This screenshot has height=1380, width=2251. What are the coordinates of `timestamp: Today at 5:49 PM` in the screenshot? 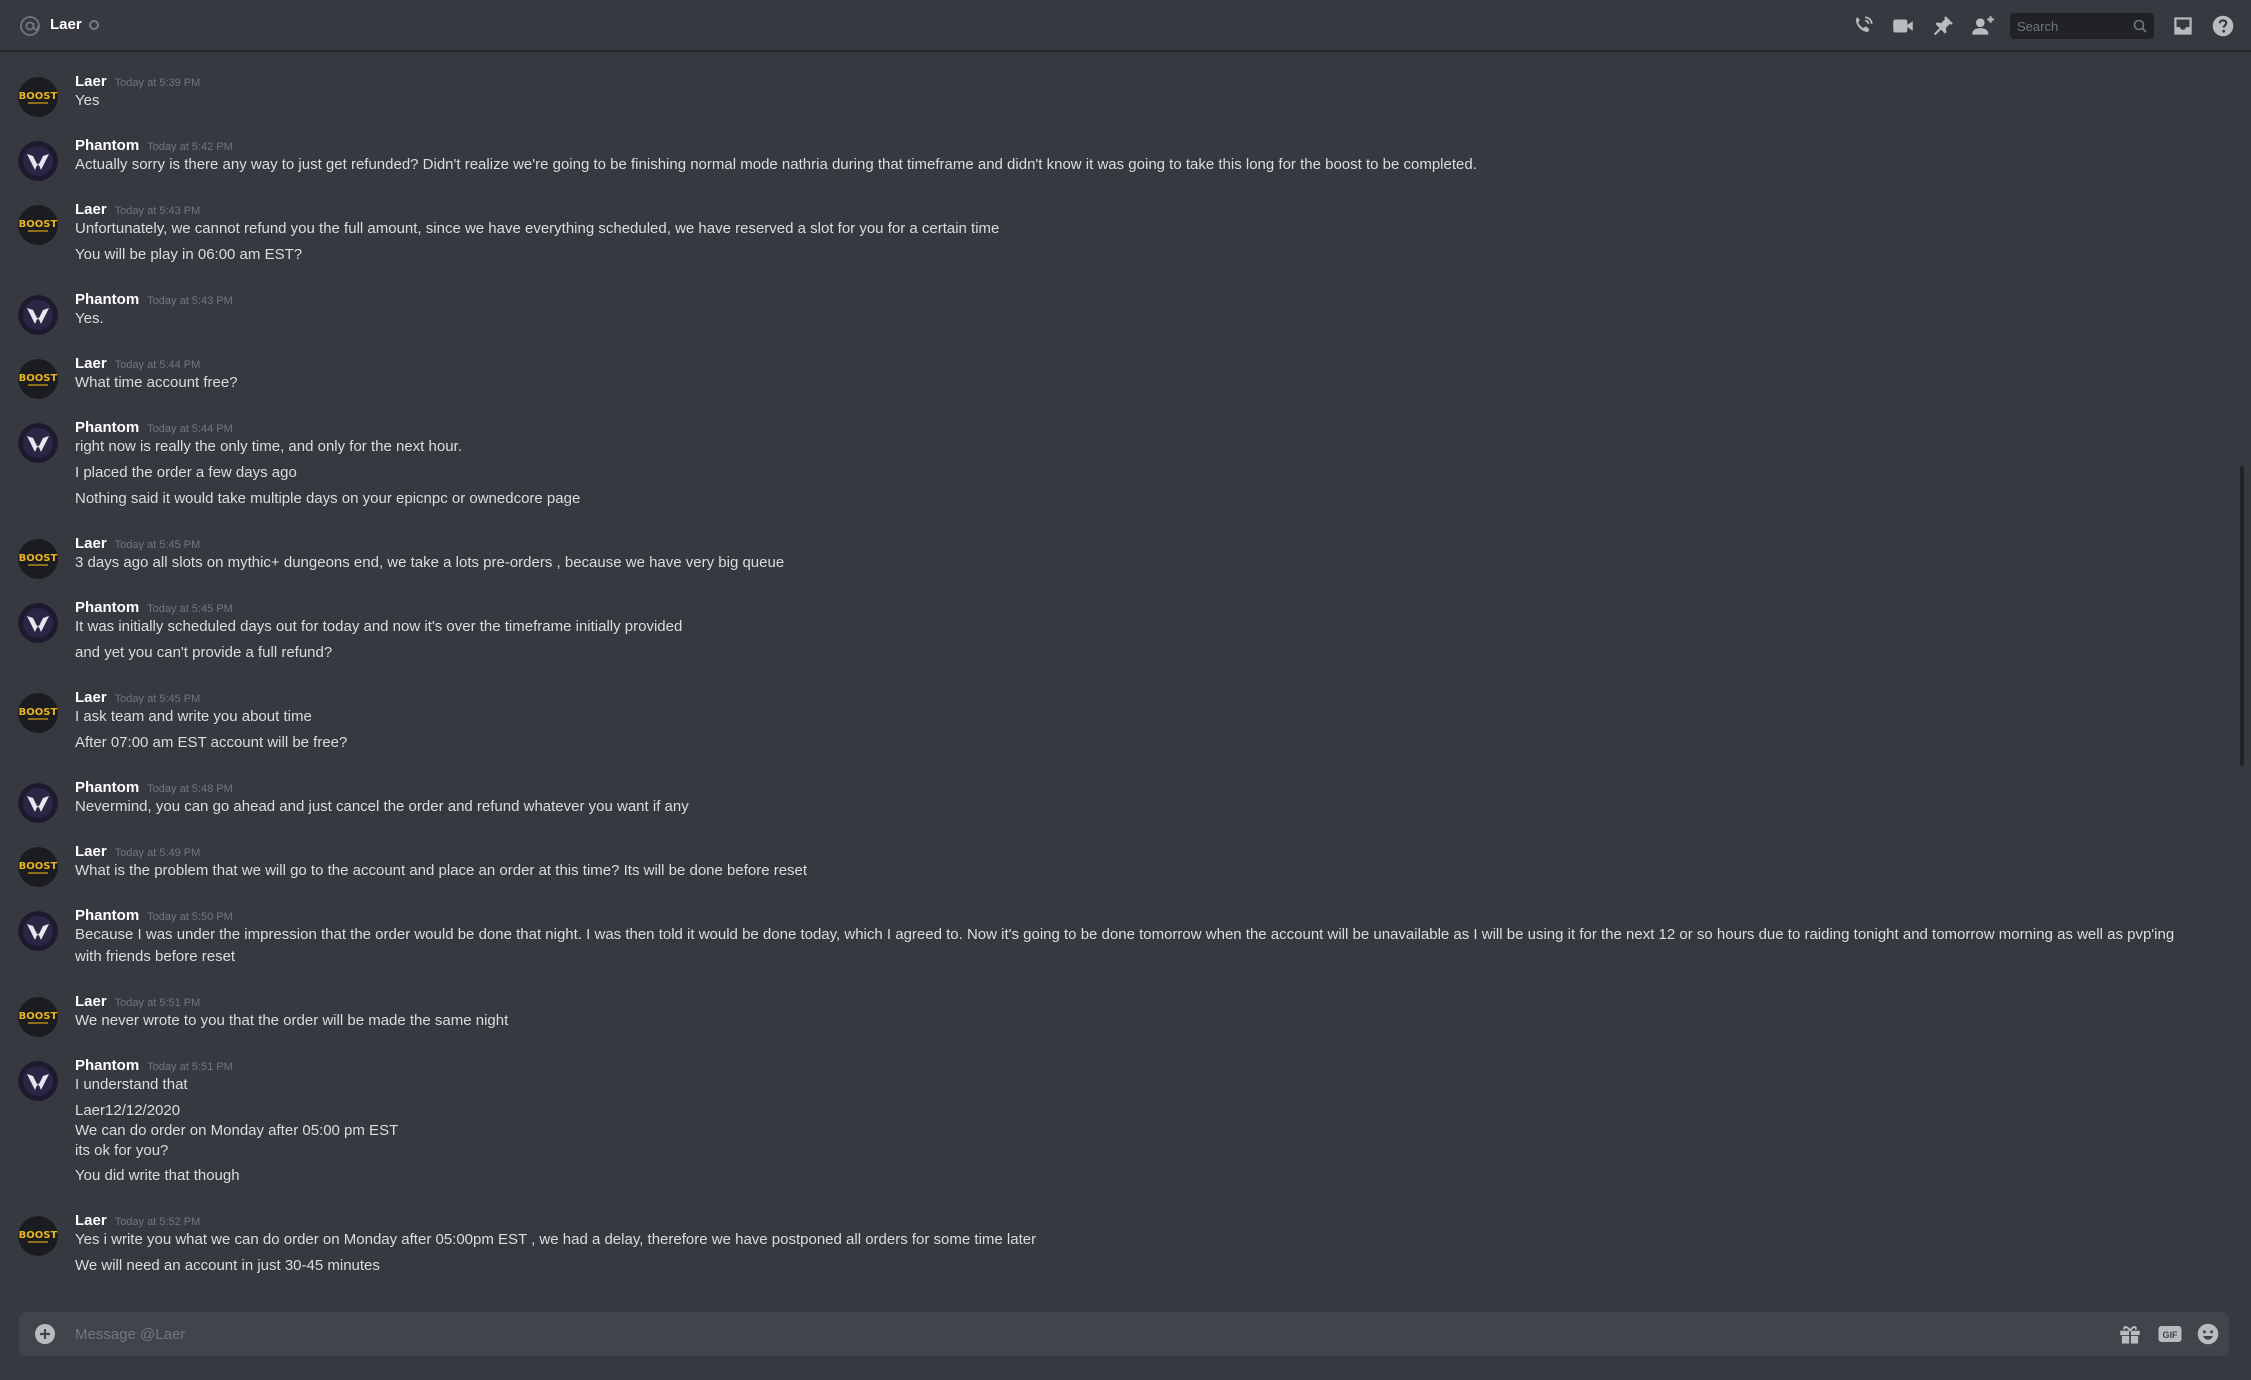 It's located at (157, 853).